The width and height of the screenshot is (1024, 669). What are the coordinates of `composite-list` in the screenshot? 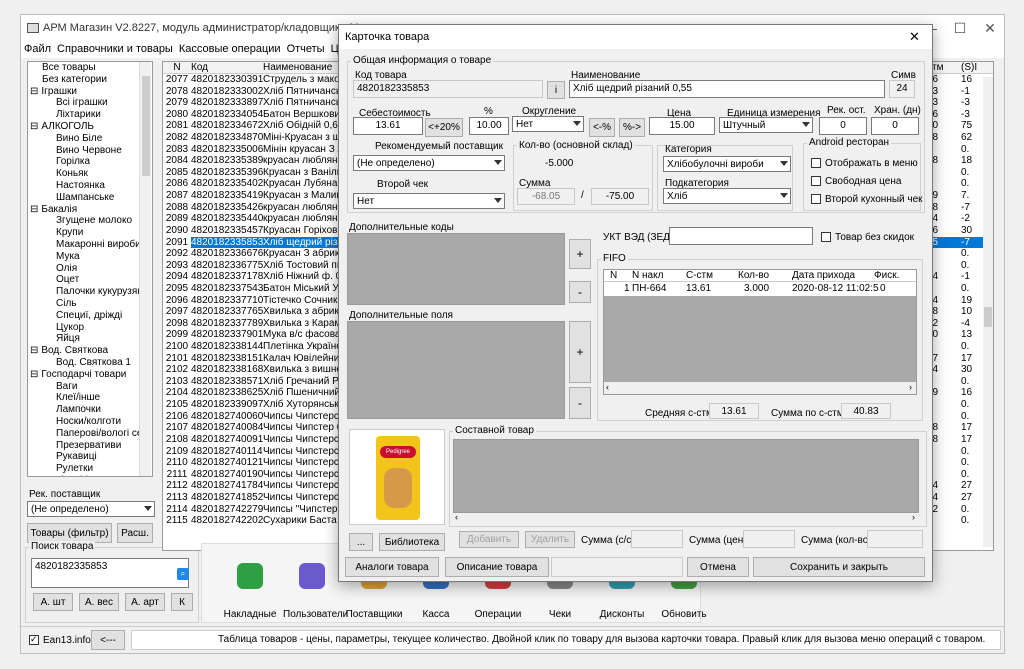 It's located at (686, 476).